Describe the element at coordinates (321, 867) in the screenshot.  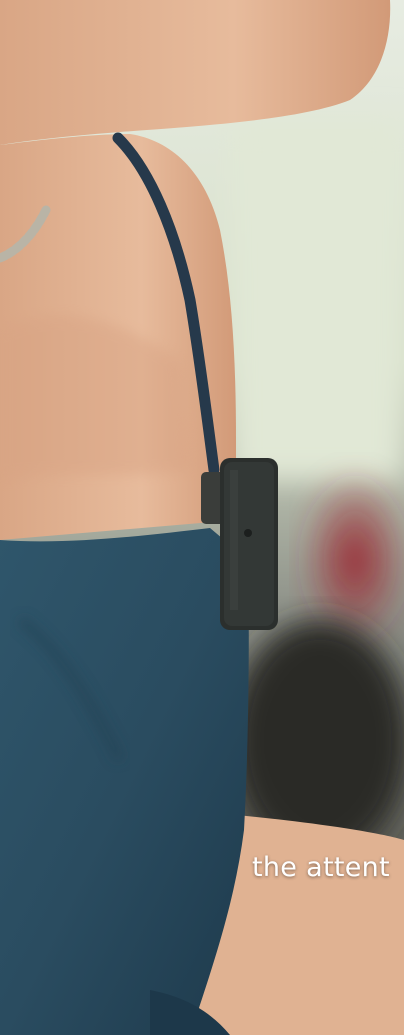
I see `subtitle-caption: the attent` at that location.